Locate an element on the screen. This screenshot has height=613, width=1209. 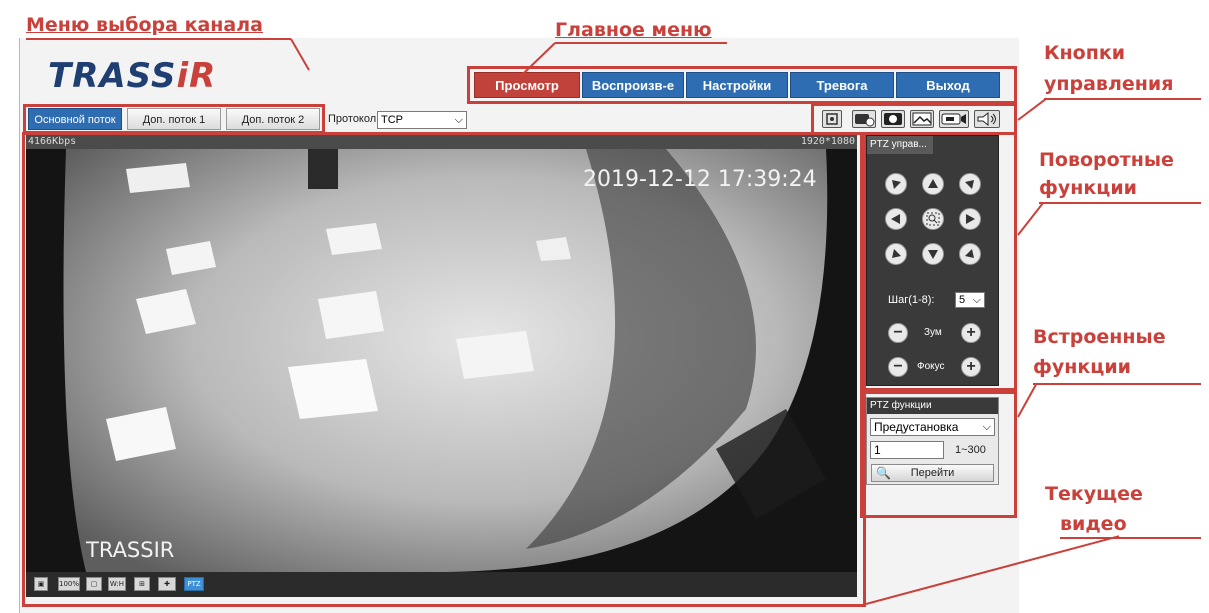
connector-builtin-underline is located at coordinates (1117, 384).